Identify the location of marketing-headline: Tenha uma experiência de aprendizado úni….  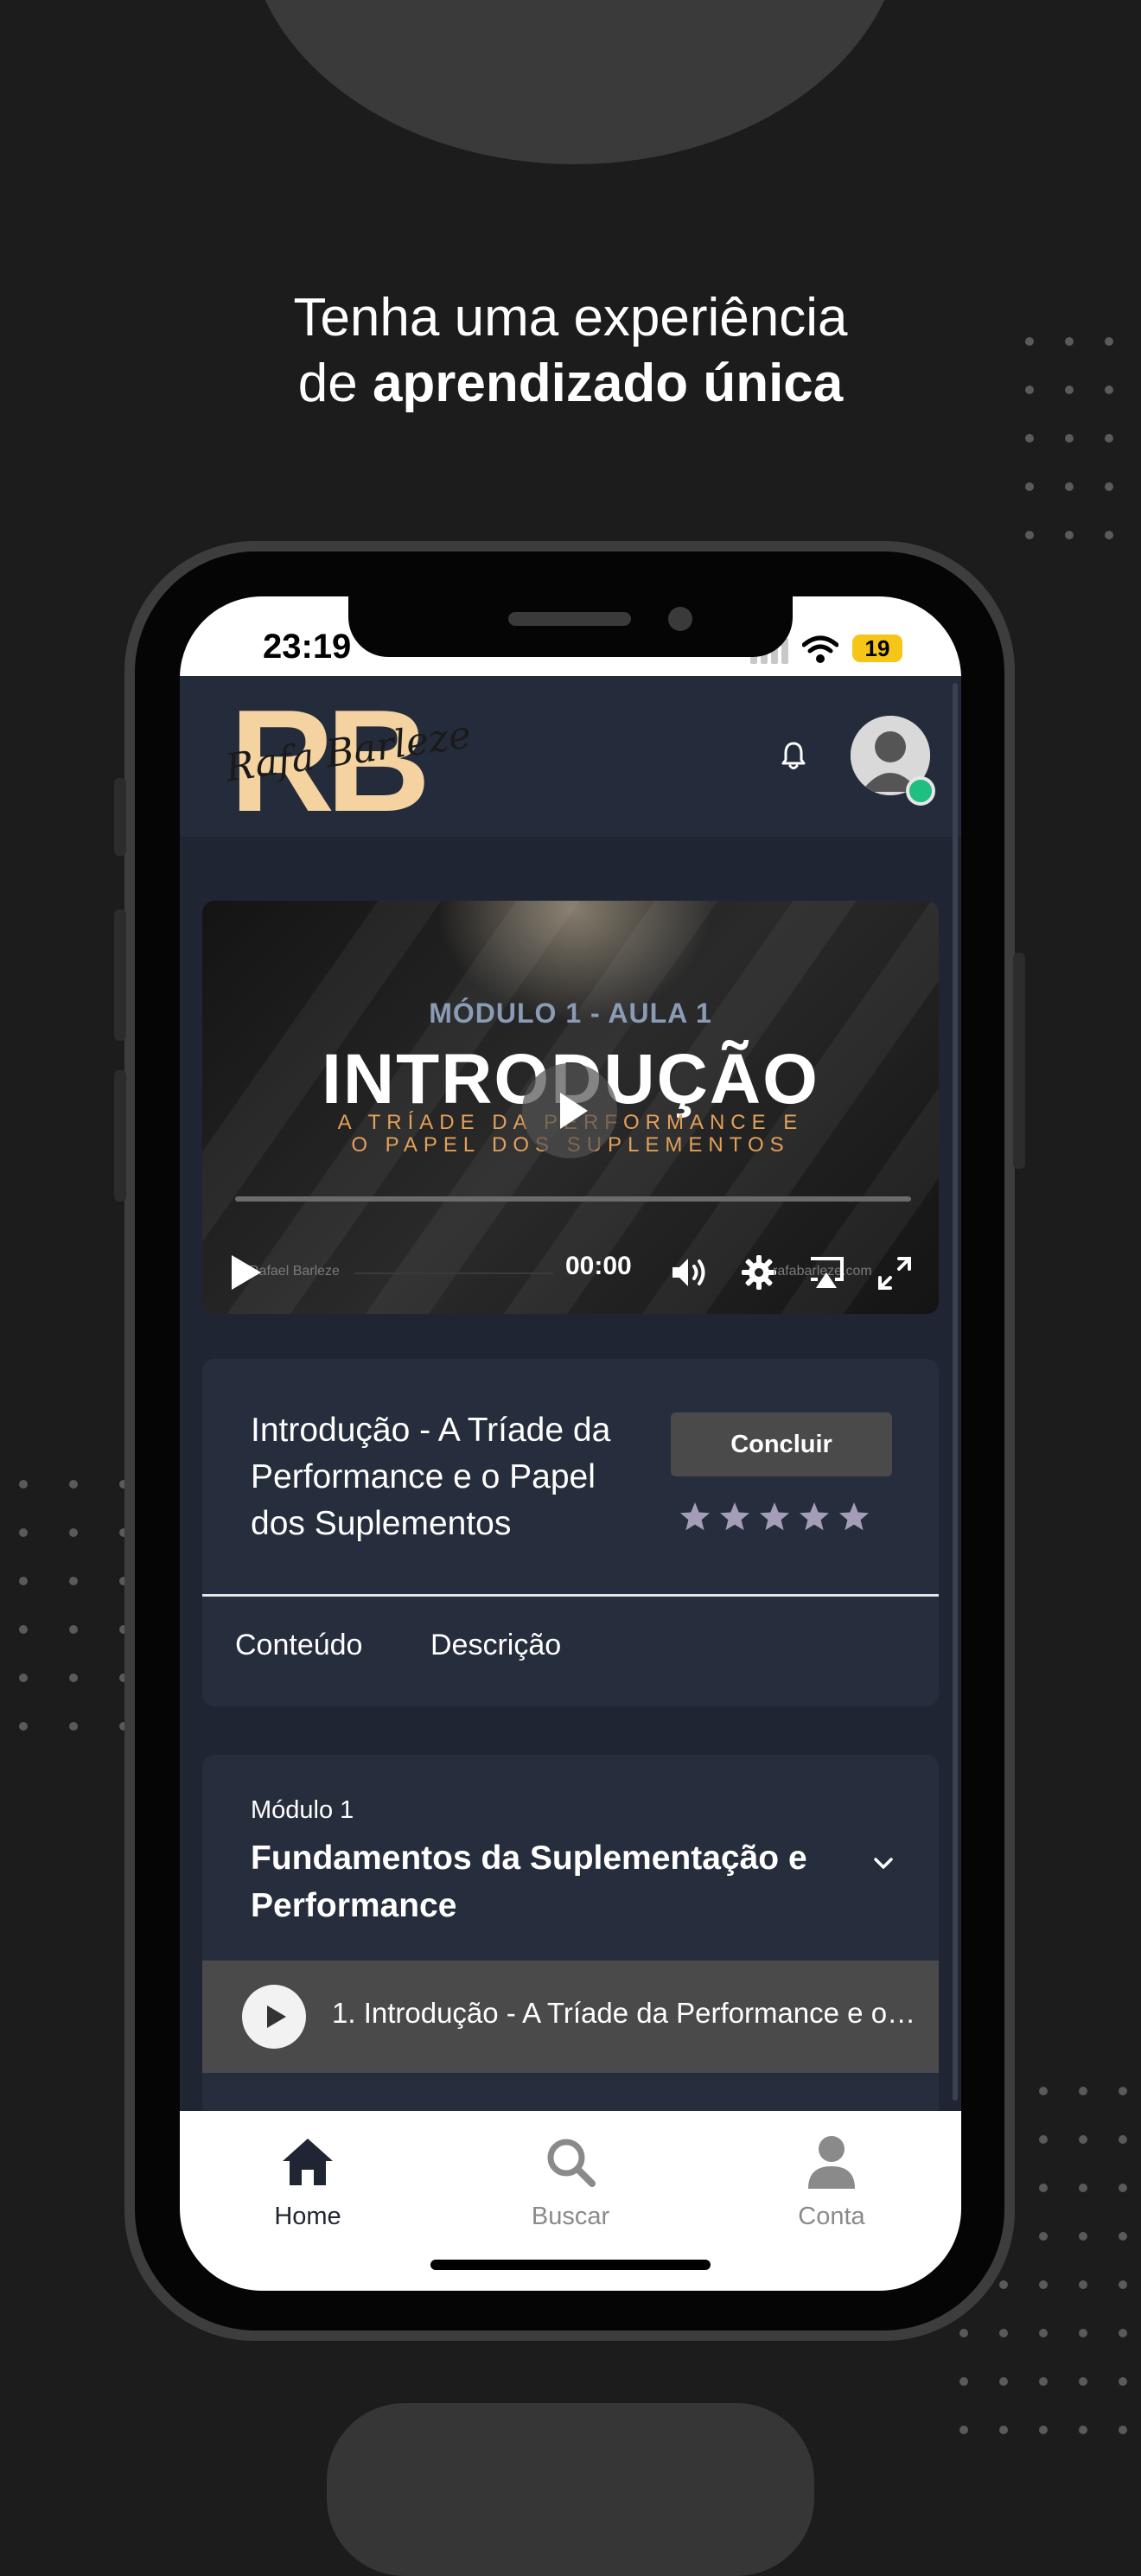
(570, 351).